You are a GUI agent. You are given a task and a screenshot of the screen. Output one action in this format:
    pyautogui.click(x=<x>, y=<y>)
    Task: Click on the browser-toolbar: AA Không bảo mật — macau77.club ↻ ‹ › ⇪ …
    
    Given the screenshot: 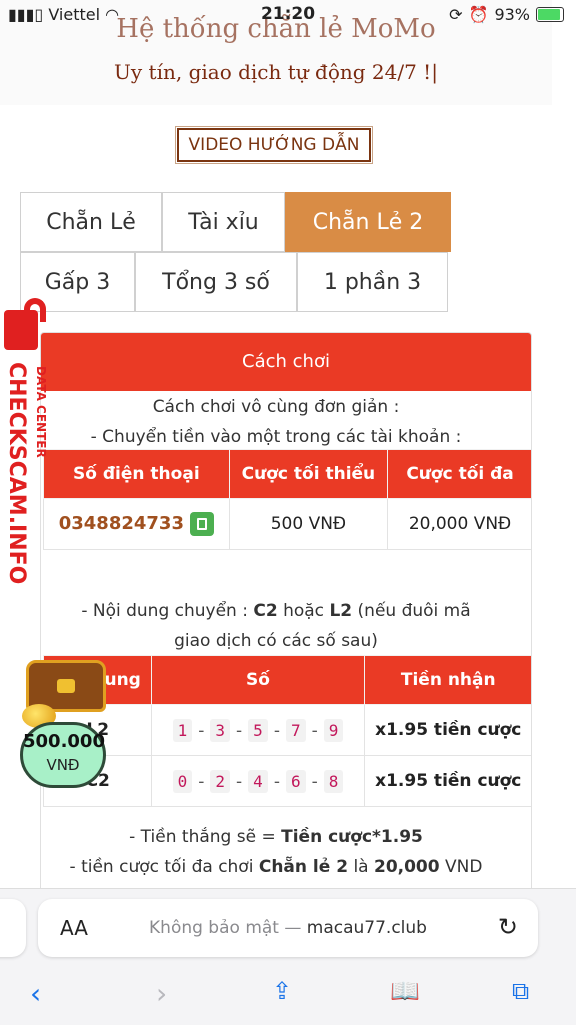 What is the action you would take?
    pyautogui.click(x=288, y=956)
    